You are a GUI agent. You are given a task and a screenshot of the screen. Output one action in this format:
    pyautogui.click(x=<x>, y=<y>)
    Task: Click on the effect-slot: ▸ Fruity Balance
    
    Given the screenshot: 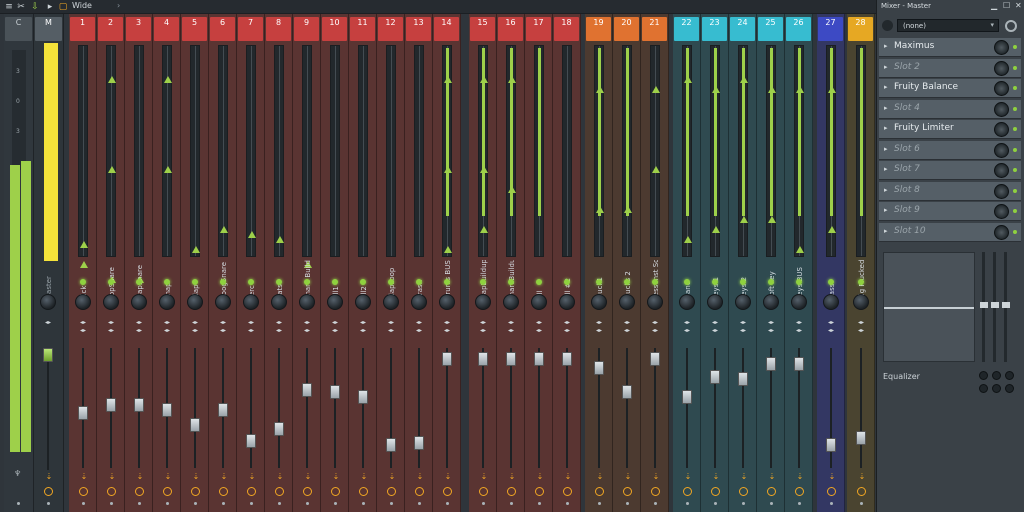 What is the action you would take?
    pyautogui.click(x=950, y=88)
    